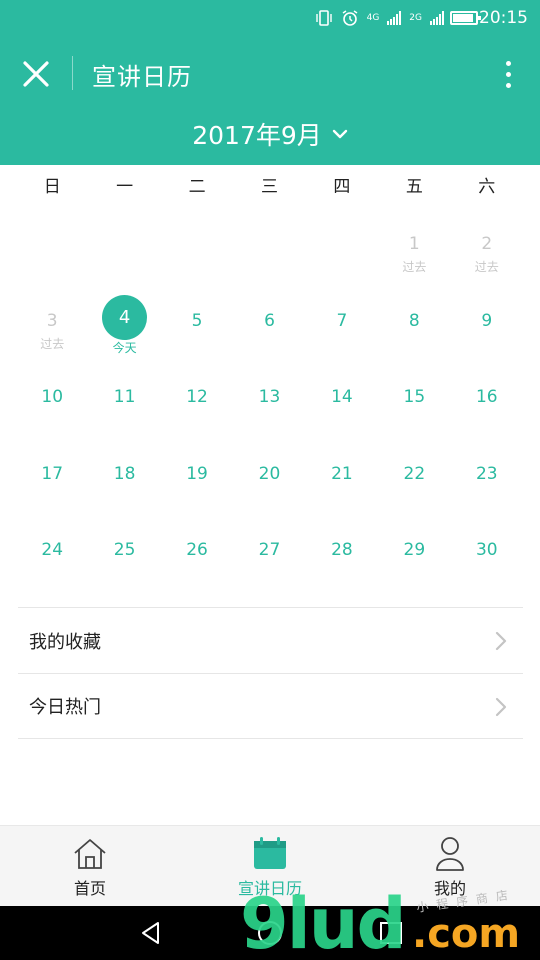  I want to click on close-button, so click(36, 74).